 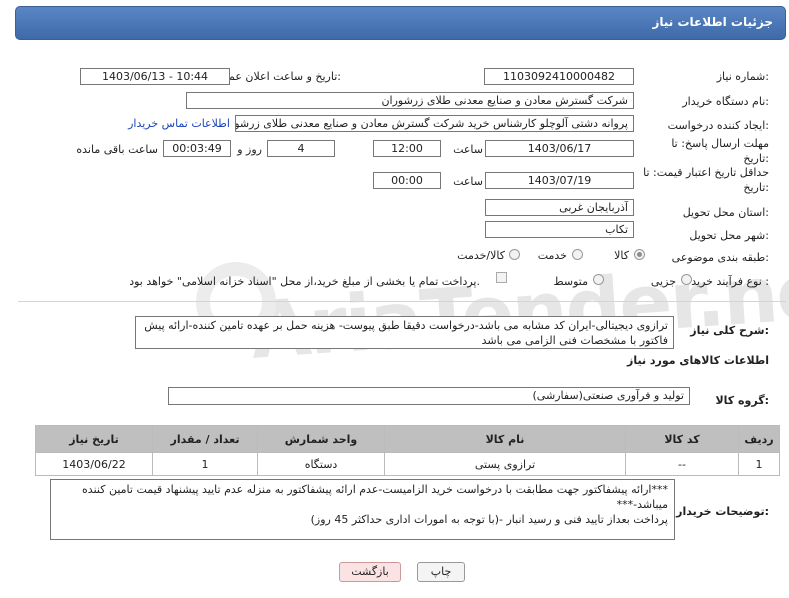 What do you see at coordinates (468, 181) in the screenshot?
I see `validity-time-label: ساعت` at bounding box center [468, 181].